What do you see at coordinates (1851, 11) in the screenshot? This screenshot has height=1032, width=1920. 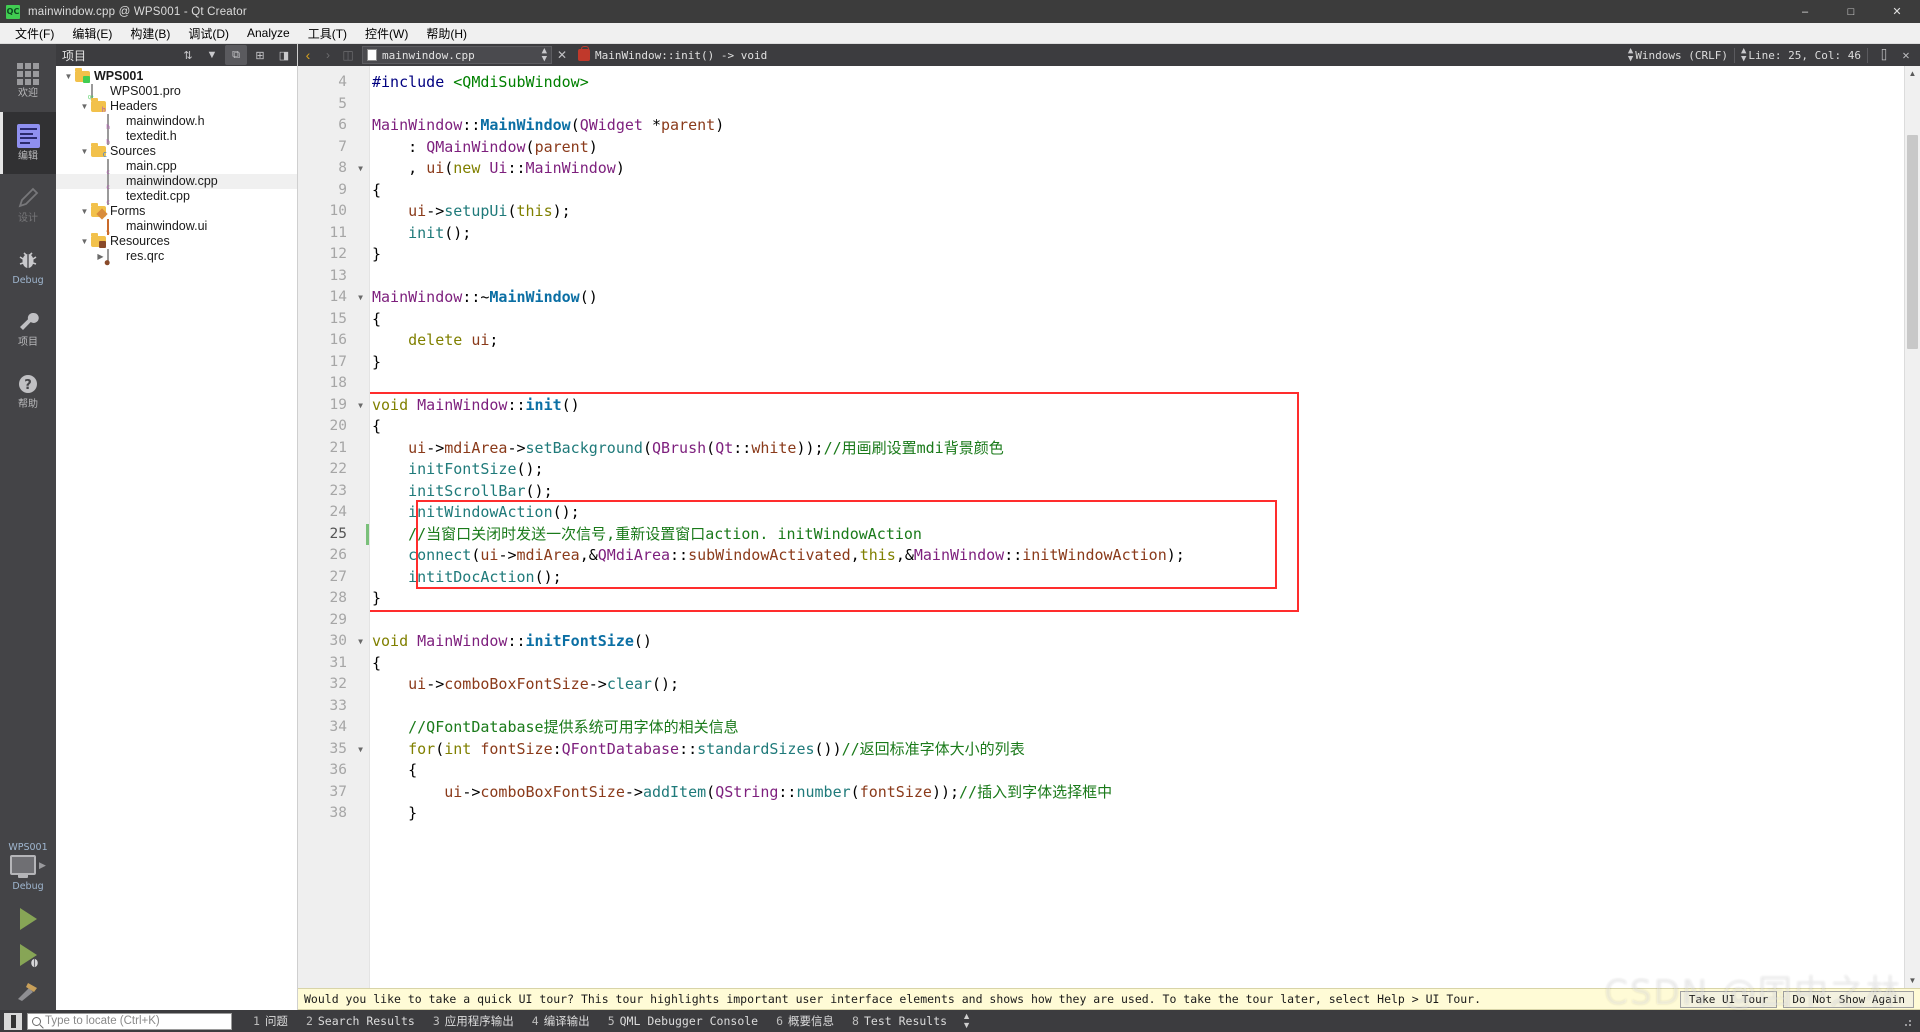 I see `maximize-button: □` at bounding box center [1851, 11].